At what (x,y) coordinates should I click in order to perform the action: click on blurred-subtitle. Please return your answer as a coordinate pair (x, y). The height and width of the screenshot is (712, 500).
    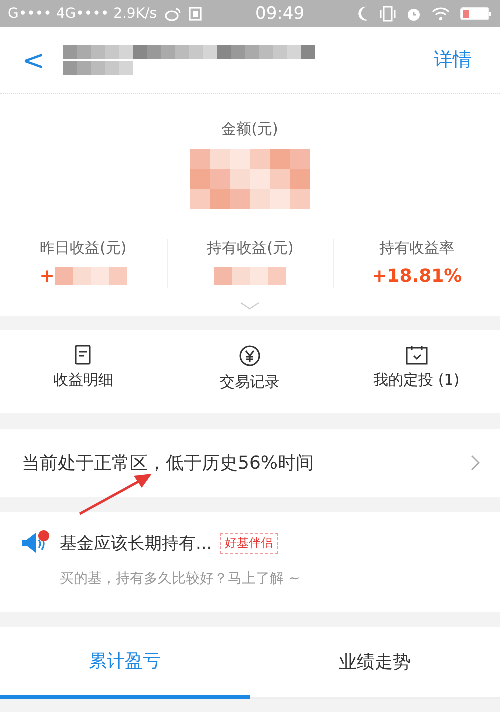
    Looking at the image, I should click on (98, 68).